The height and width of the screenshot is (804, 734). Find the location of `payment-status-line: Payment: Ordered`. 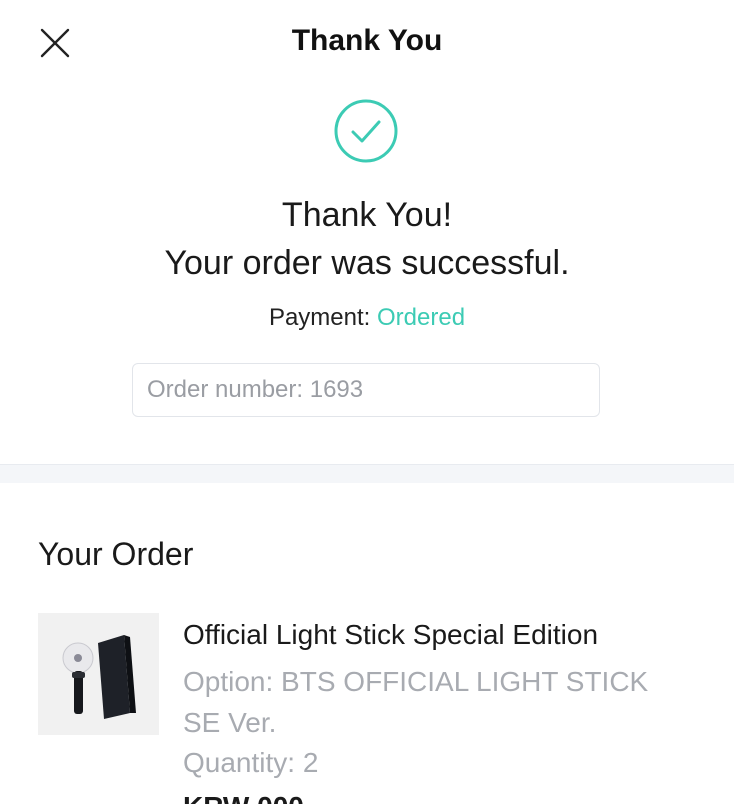

payment-status-line: Payment: Ordered is located at coordinates (367, 318).